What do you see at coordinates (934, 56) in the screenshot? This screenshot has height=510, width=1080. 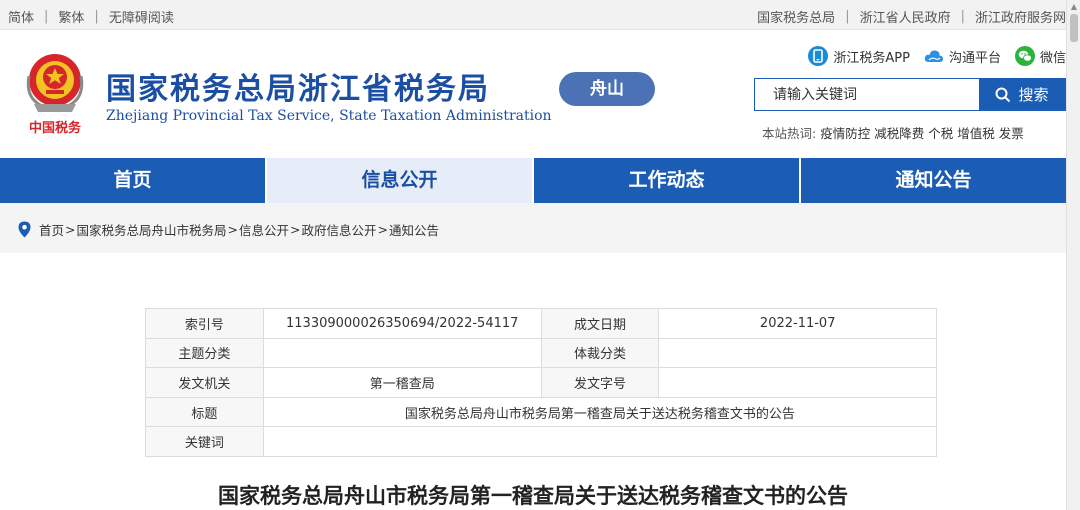 I see `cloud-icon` at bounding box center [934, 56].